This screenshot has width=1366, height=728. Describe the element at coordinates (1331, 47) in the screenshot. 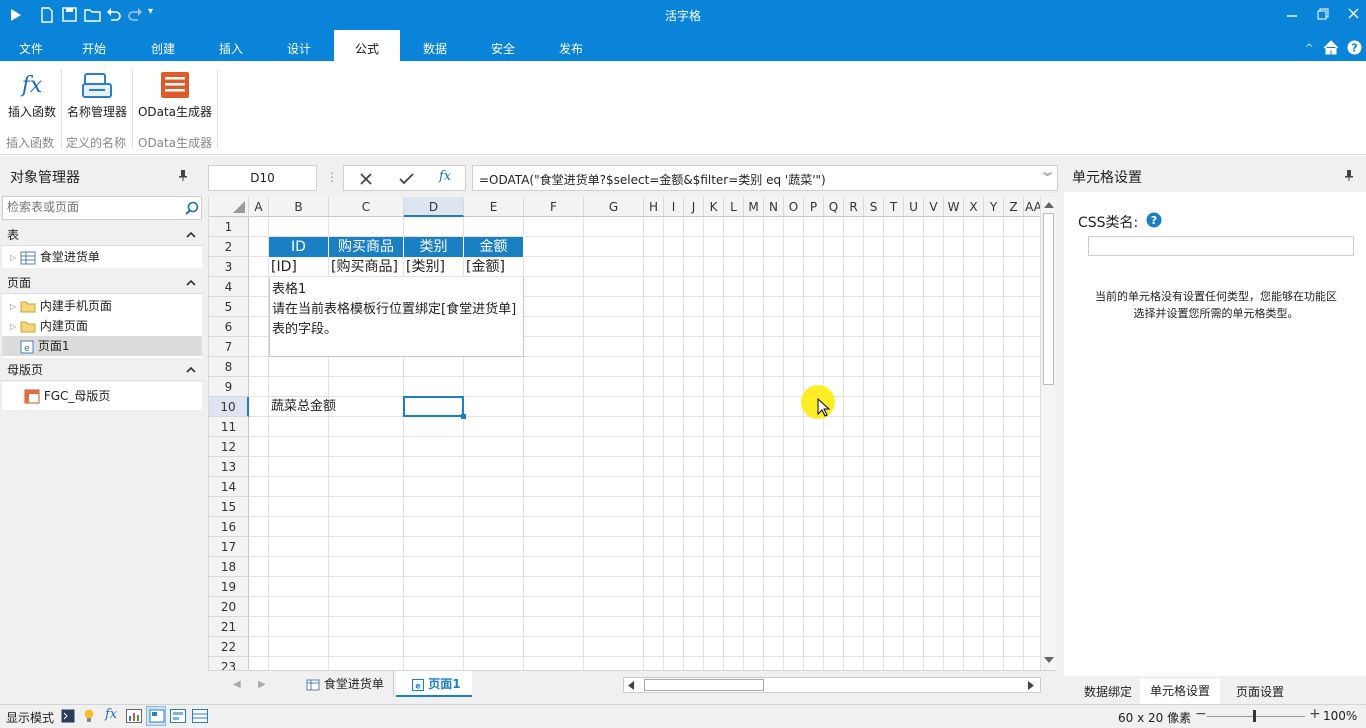

I see `home-icon` at that location.